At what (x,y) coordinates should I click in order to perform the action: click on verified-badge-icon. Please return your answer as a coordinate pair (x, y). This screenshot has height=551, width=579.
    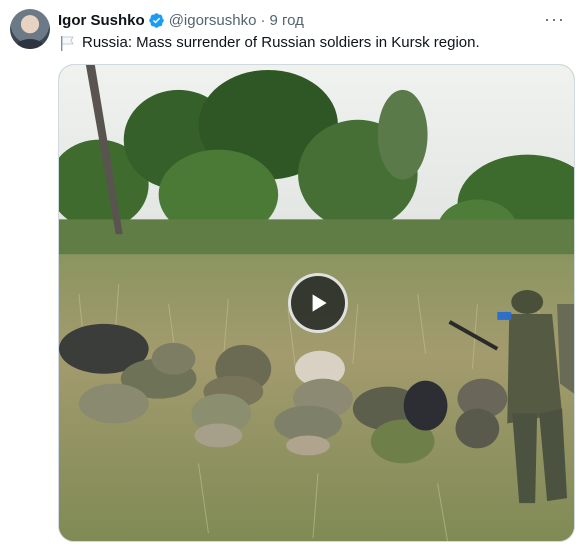
    Looking at the image, I should click on (156, 20).